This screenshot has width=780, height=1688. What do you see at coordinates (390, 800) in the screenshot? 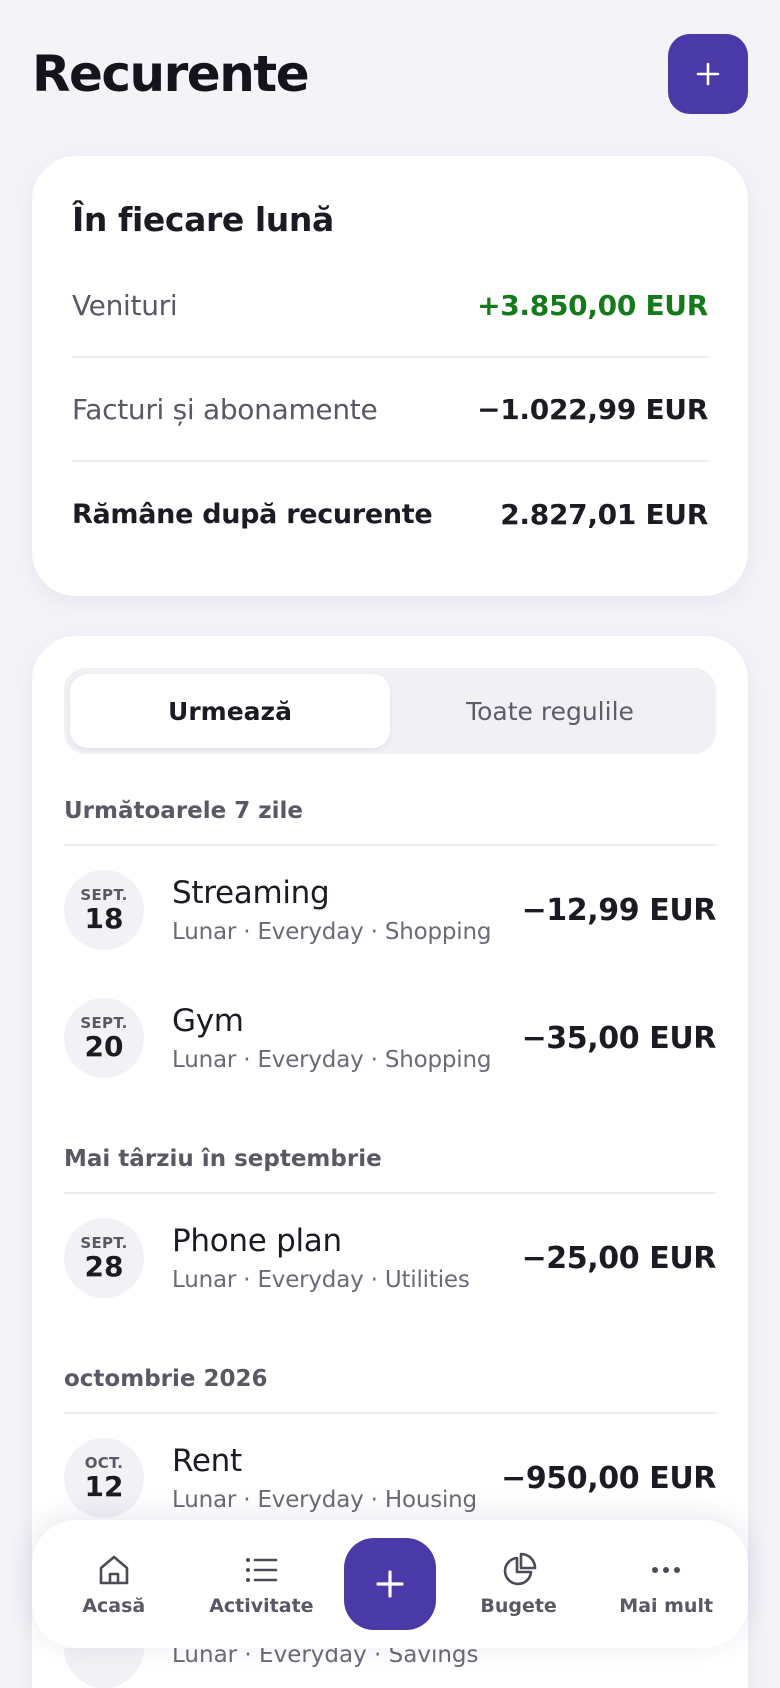
I see `section-header: Următoarele 7 zile` at bounding box center [390, 800].